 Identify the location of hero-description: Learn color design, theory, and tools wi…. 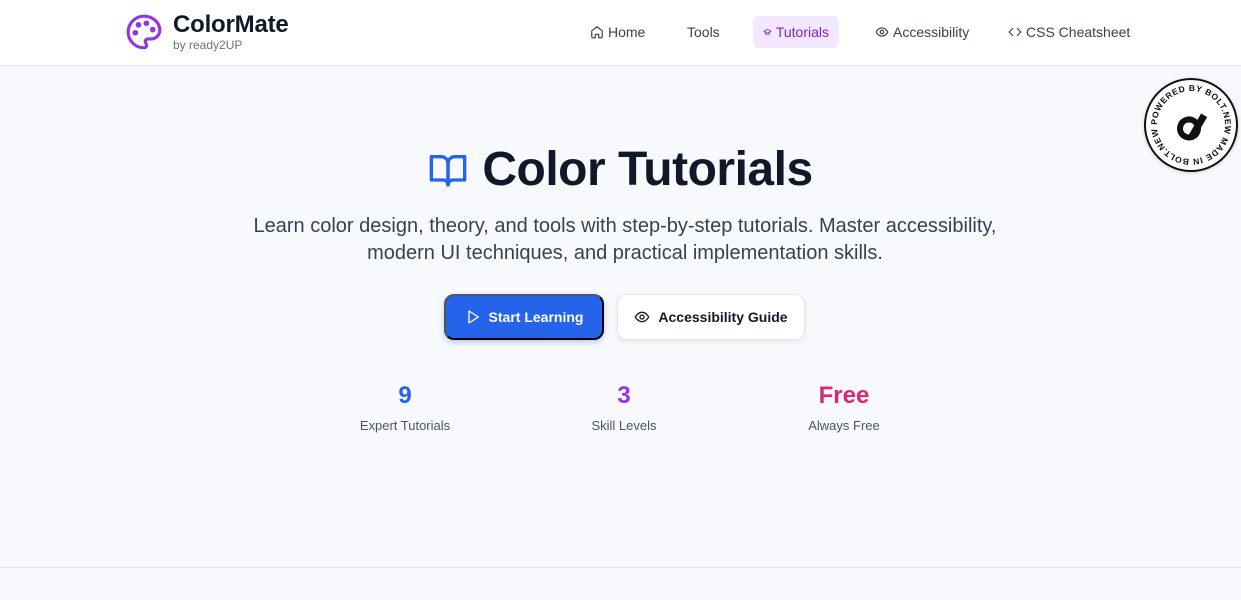
(625, 240).